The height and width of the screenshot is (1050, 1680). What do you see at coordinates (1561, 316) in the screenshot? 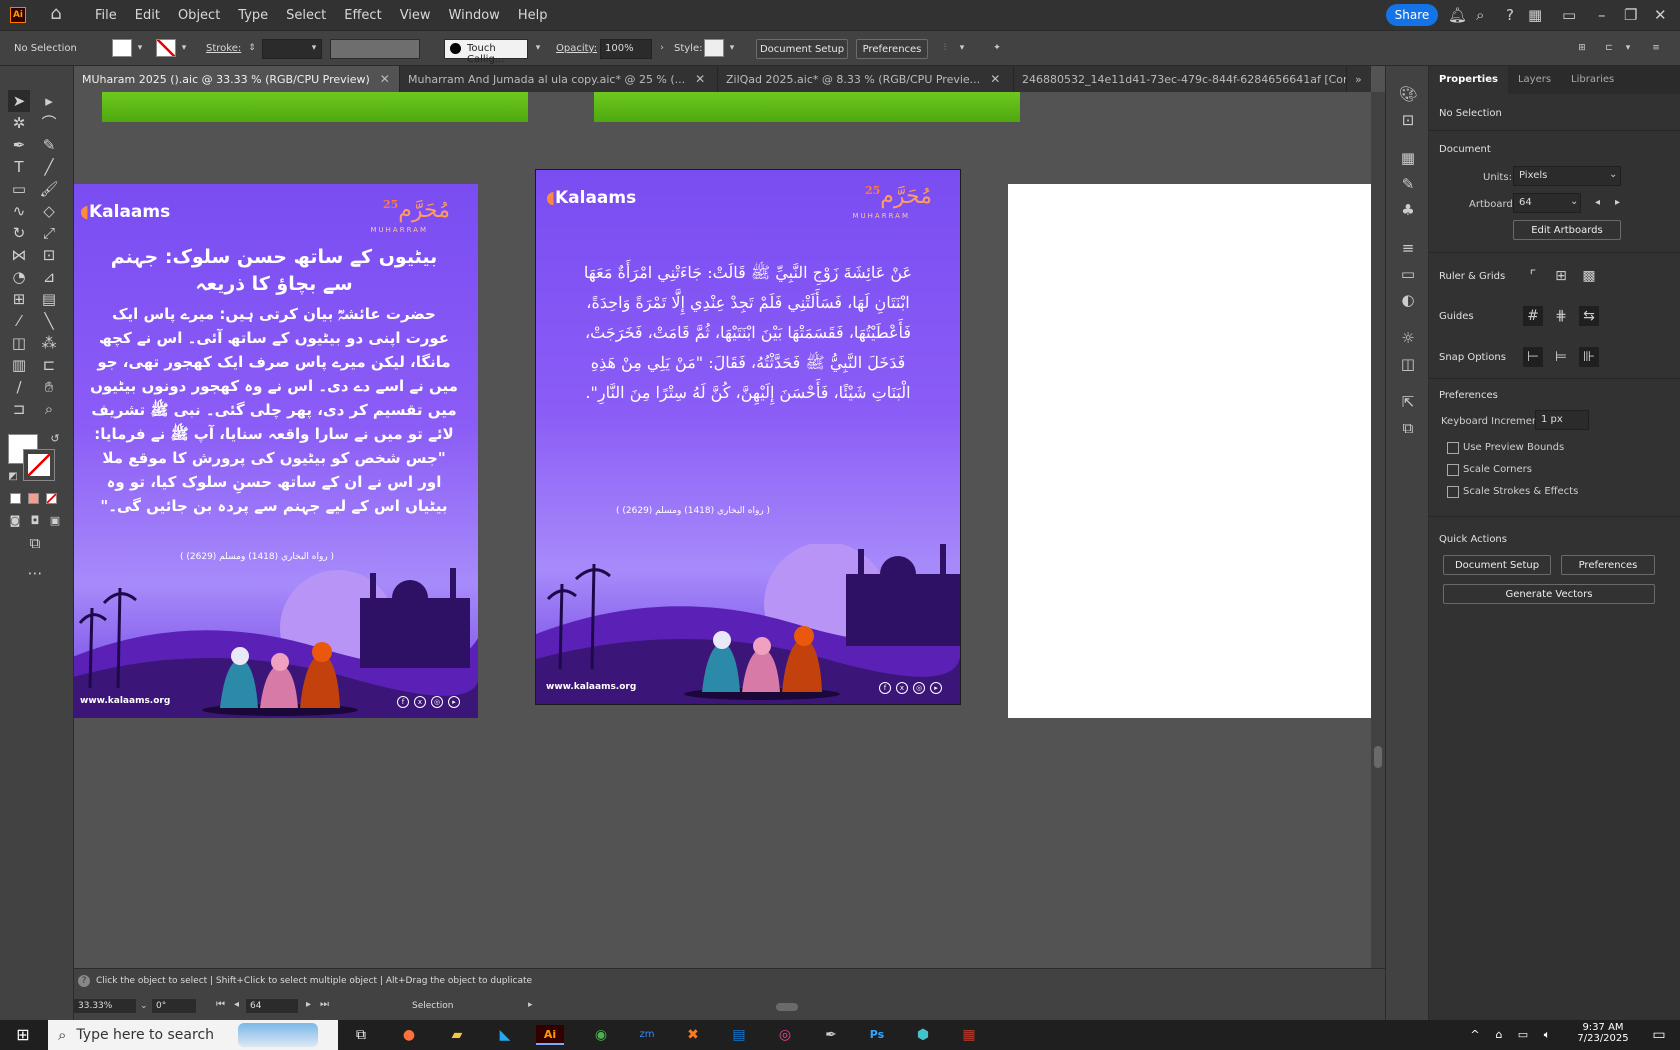
I see `lock-guides-icon: ⋕` at bounding box center [1561, 316].